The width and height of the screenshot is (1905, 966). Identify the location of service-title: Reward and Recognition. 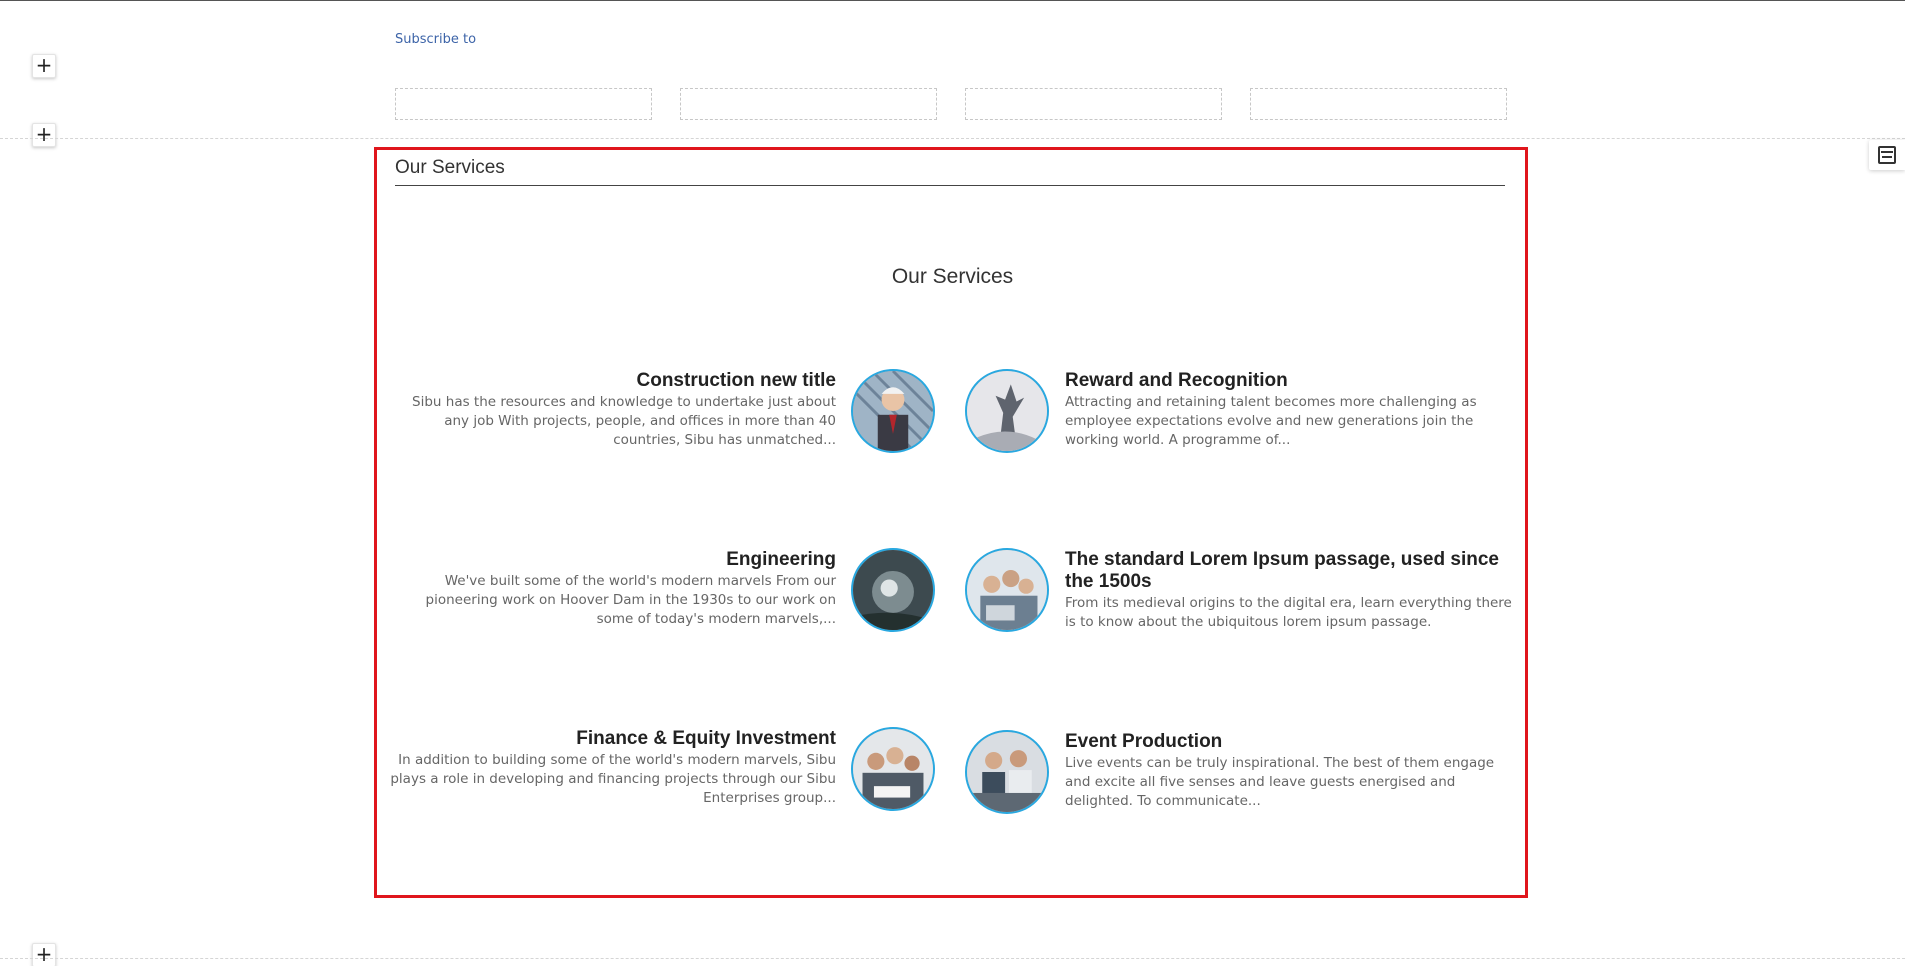
(1176, 380).